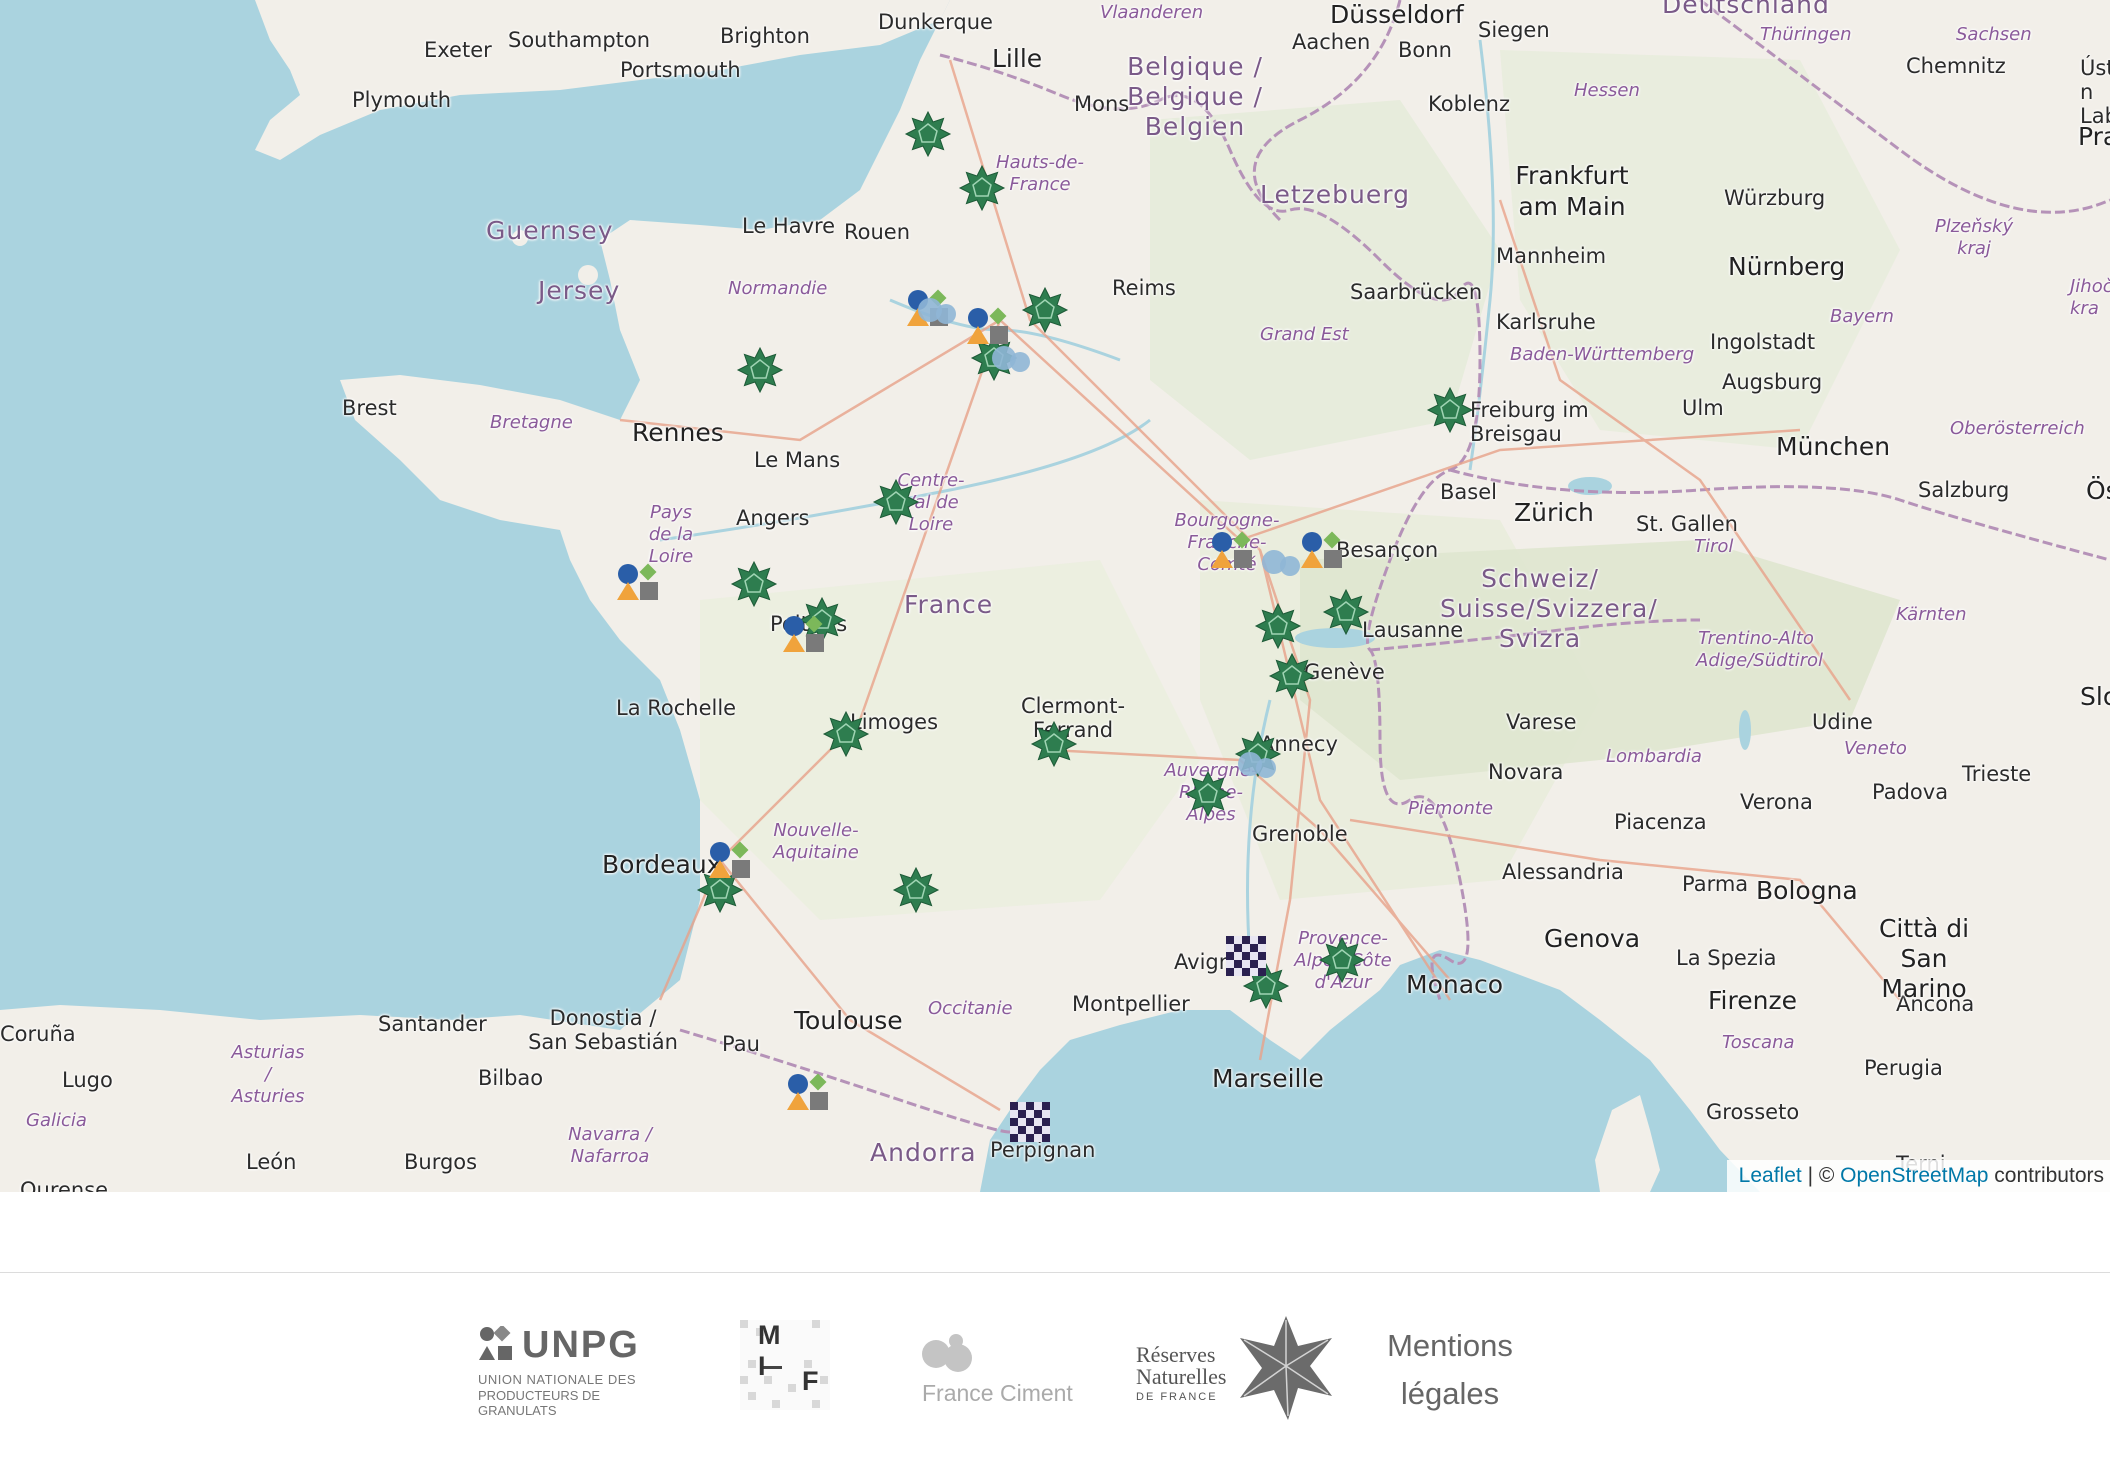 The image size is (2110, 1464). What do you see at coordinates (997, 1393) in the screenshot?
I see `france-ciment-text: France Ciment` at bounding box center [997, 1393].